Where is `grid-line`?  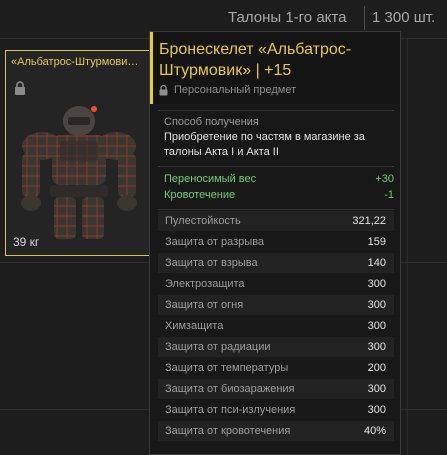 grid-line is located at coordinates (407, 246).